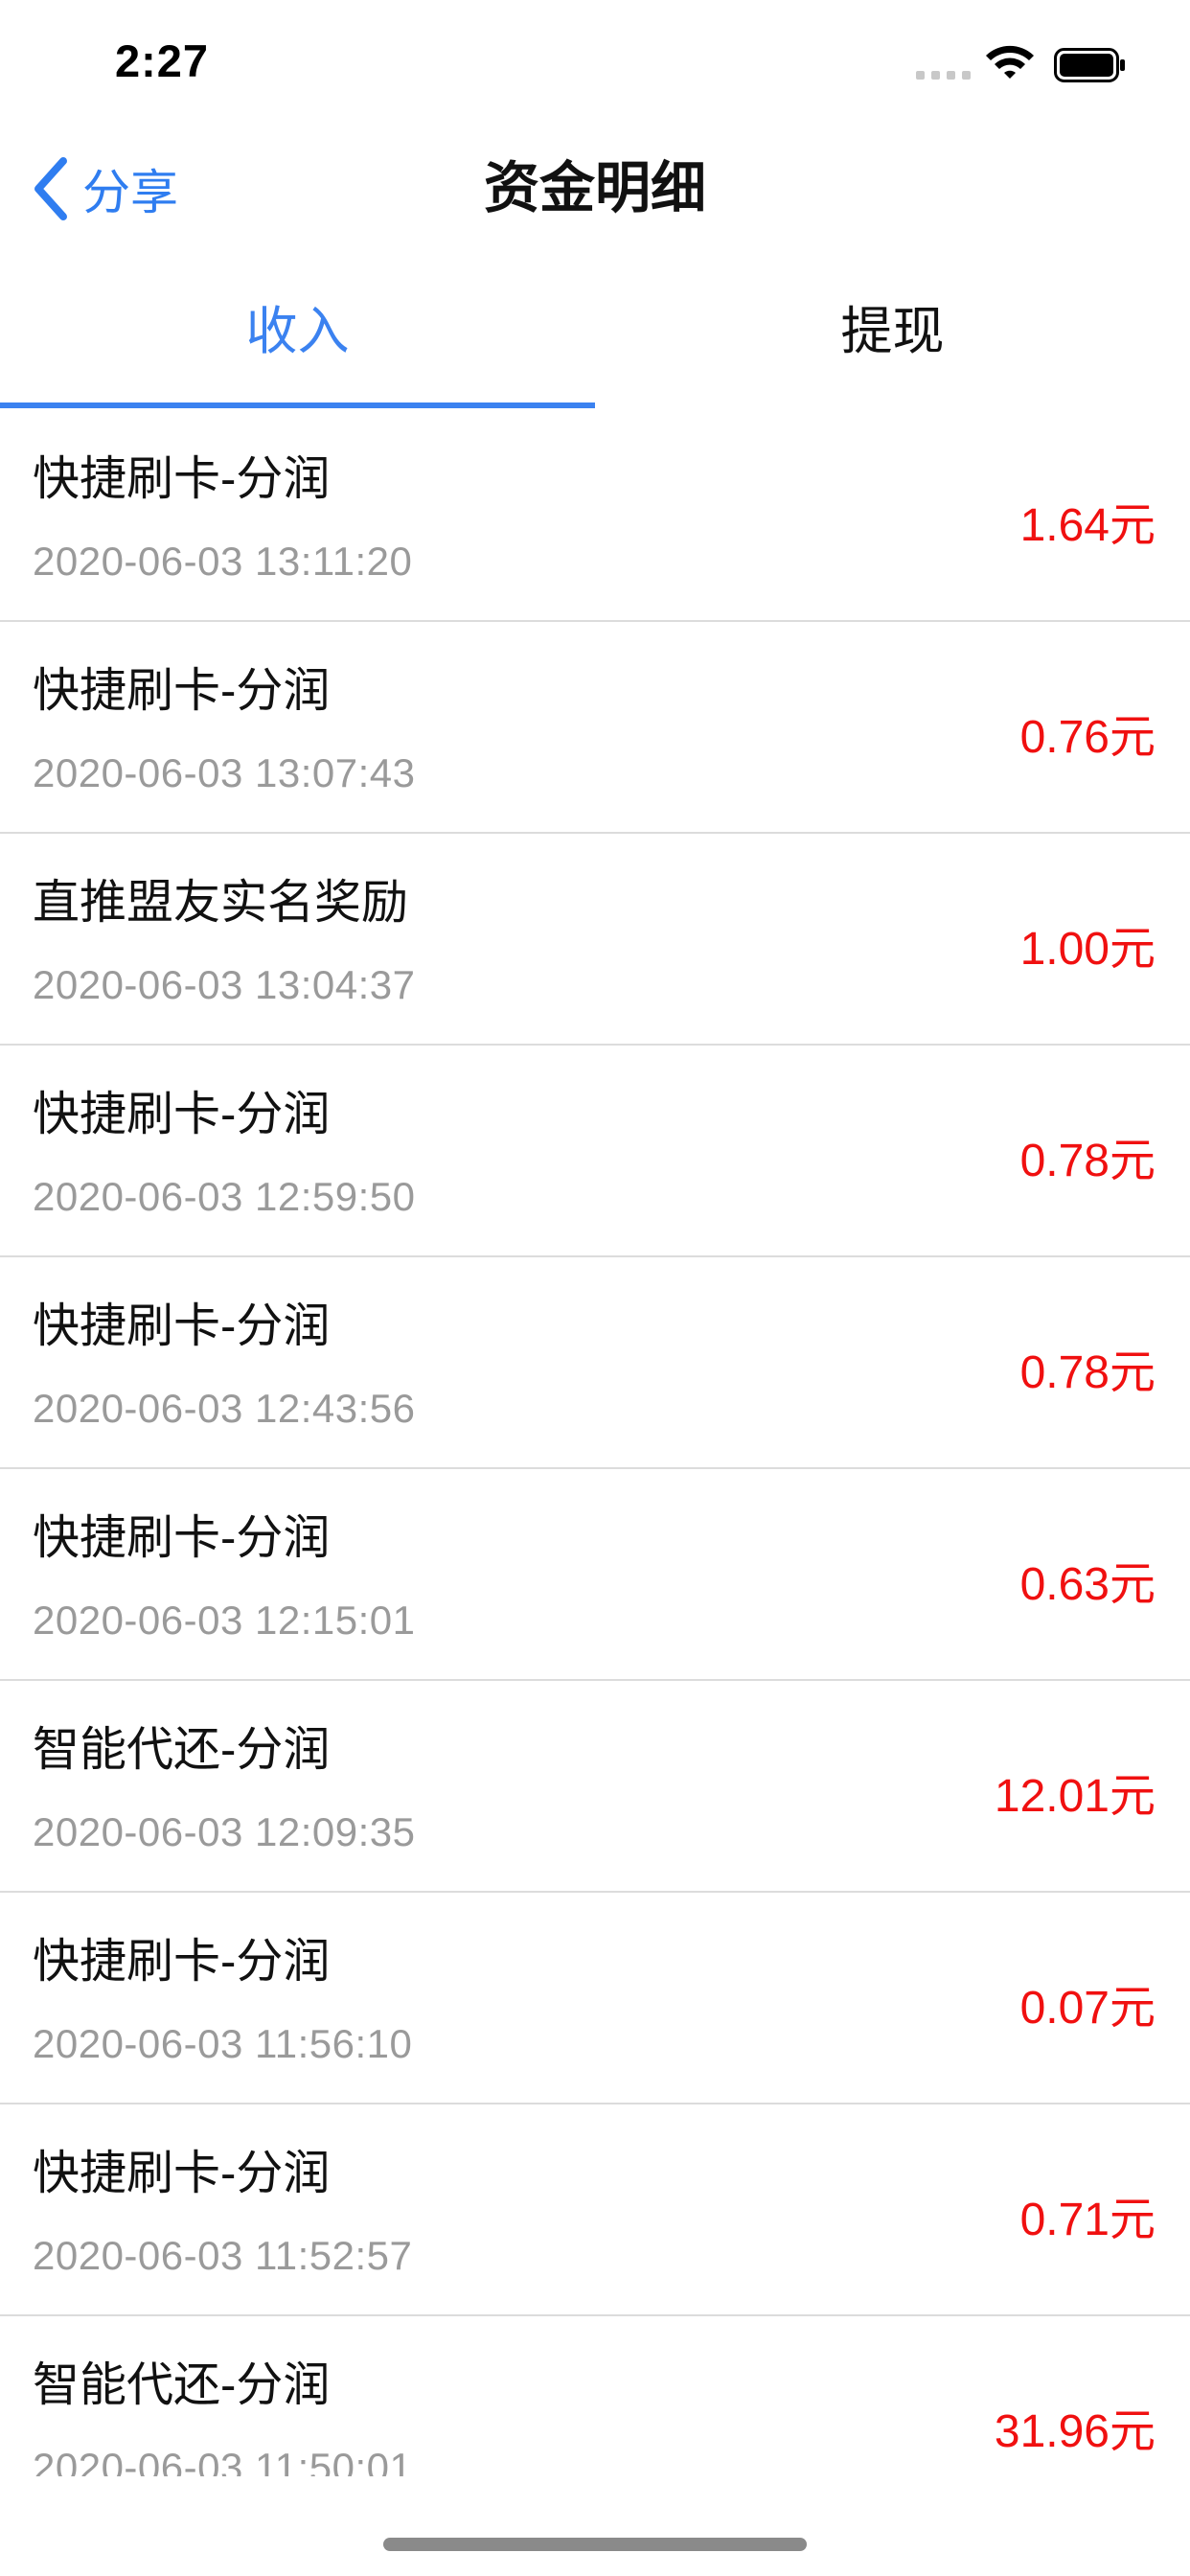  What do you see at coordinates (595, 1575) in the screenshot?
I see `list-item: 快捷刷卡-分润 2020-06-03 12:15:01 0.63元` at bounding box center [595, 1575].